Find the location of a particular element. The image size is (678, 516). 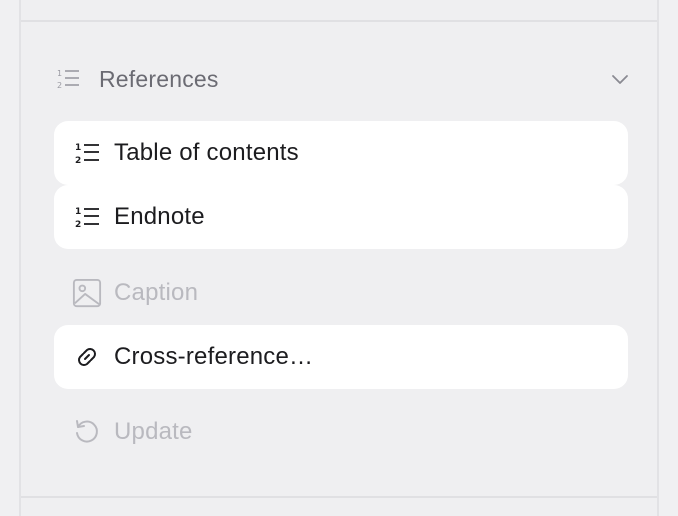

link-icon is located at coordinates (87, 357).